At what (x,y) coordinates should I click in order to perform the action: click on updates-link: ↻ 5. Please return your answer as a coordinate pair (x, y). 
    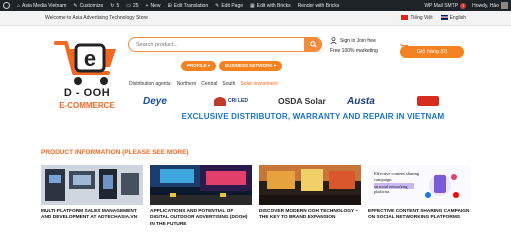
    Looking at the image, I should click on (114, 6).